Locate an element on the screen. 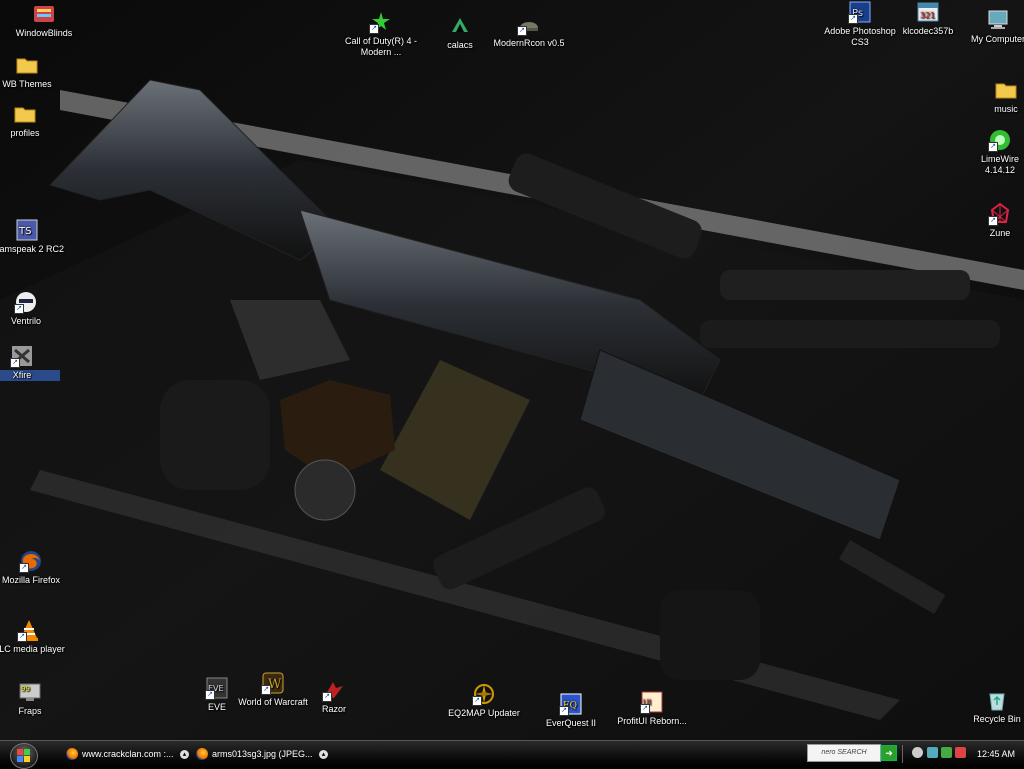 The image size is (1024, 769). desktop-icon-razor: ↗ Razor is located at coordinates (334, 696).